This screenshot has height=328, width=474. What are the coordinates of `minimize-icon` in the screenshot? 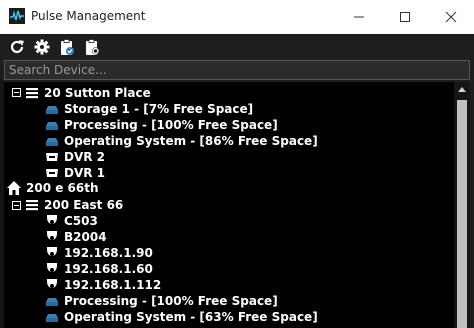 It's located at (359, 17).